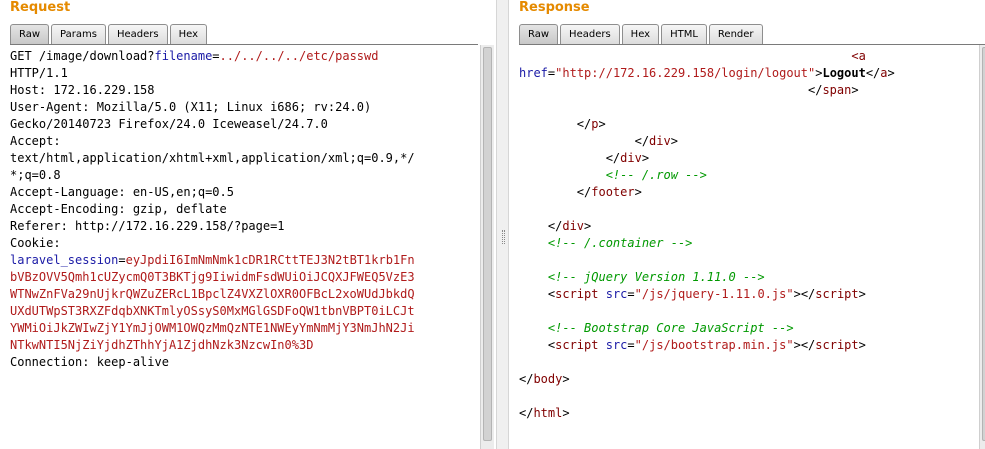  I want to click on response-line: <!-- jQuery Version 1.11.0 -->, so click(745, 277).